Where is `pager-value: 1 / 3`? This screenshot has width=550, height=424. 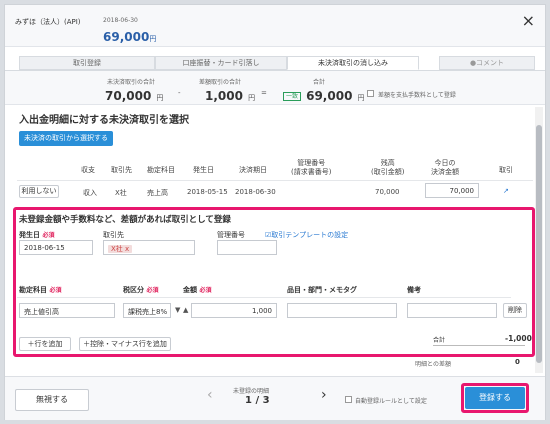
pager-value: 1 / 3 is located at coordinates (257, 400).